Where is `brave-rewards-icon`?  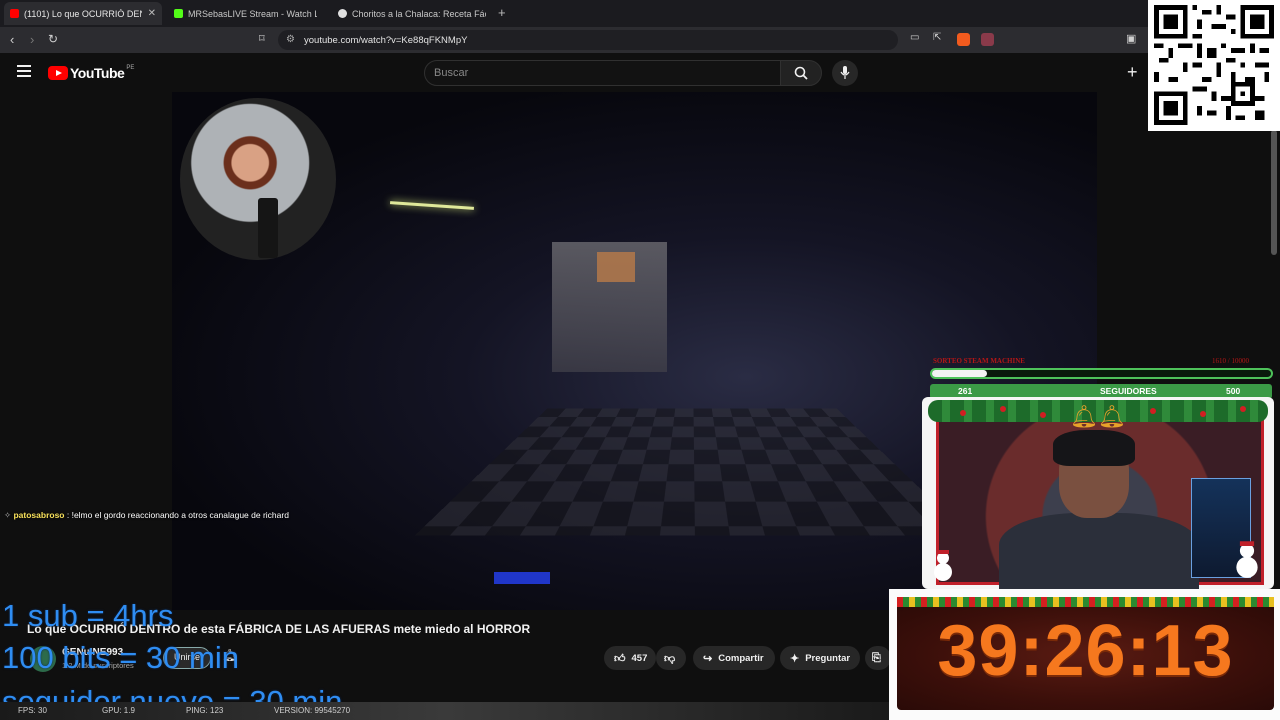 brave-rewards-icon is located at coordinates (987, 39).